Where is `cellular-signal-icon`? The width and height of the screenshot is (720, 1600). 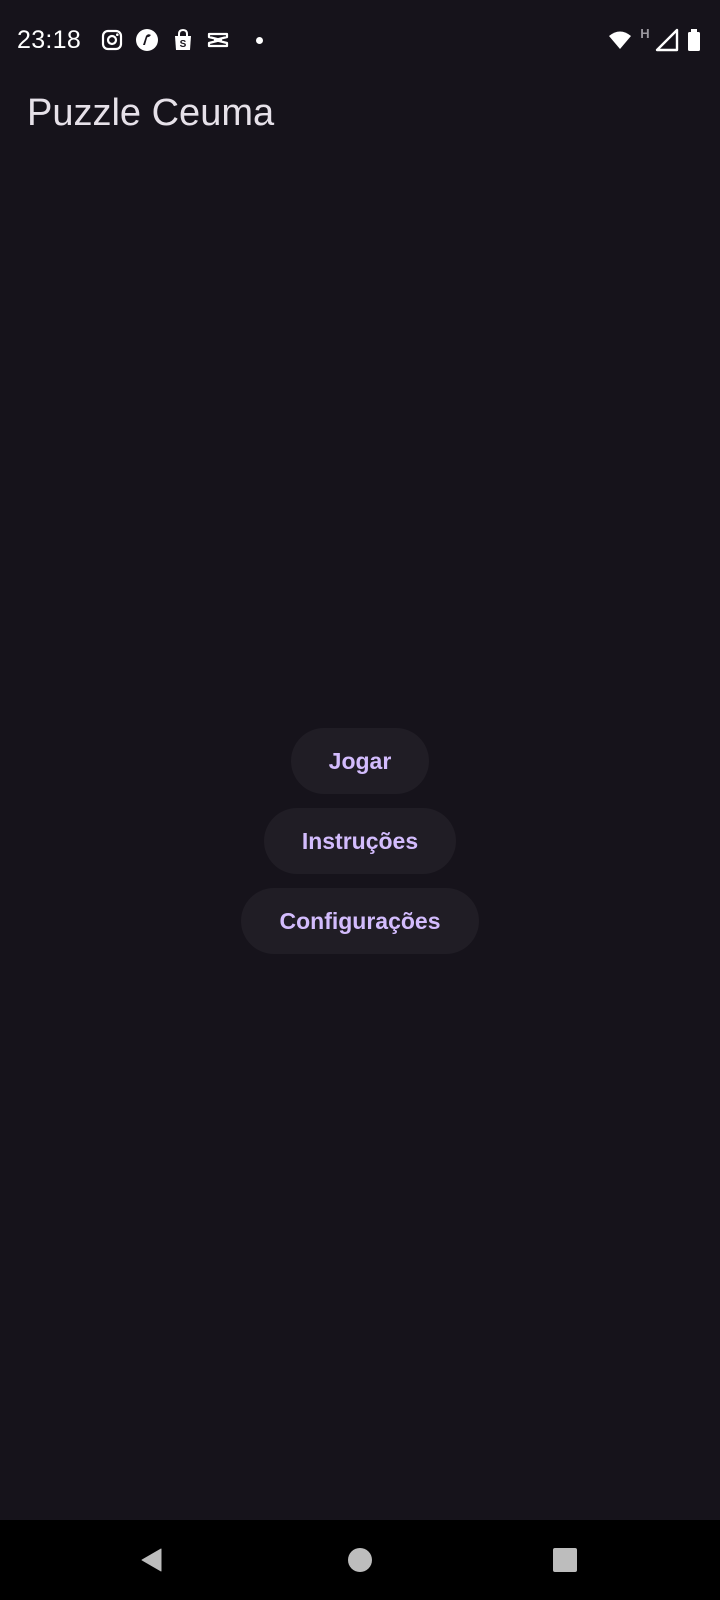
cellular-signal-icon is located at coordinates (667, 40).